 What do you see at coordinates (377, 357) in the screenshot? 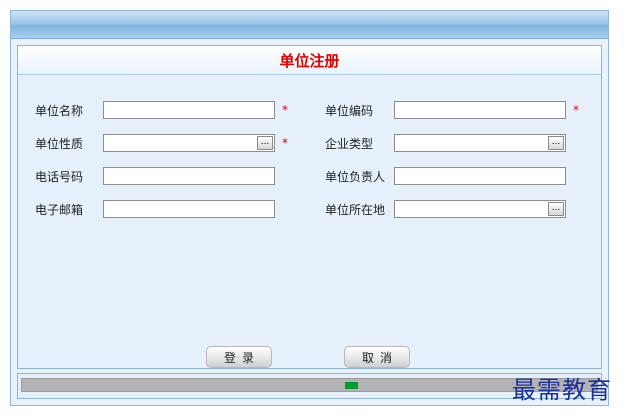
I see `cancel-button: 取消` at bounding box center [377, 357].